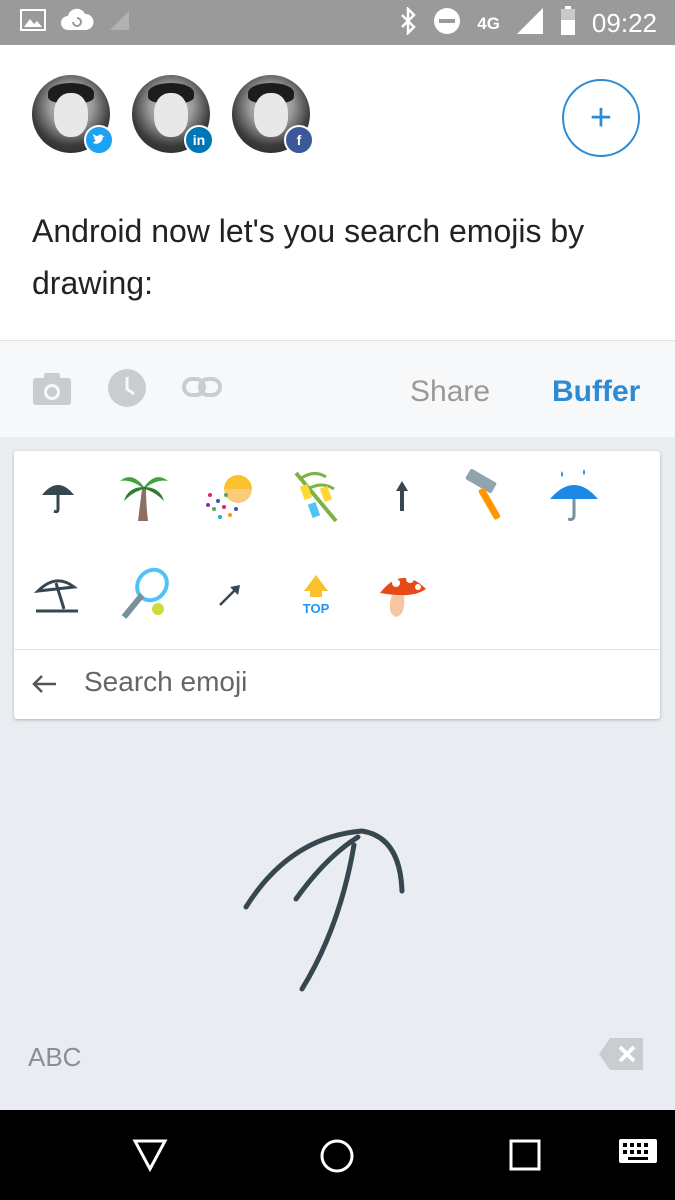 The width and height of the screenshot is (675, 1200). What do you see at coordinates (568, 23) in the screenshot?
I see `battery-icon` at bounding box center [568, 23].